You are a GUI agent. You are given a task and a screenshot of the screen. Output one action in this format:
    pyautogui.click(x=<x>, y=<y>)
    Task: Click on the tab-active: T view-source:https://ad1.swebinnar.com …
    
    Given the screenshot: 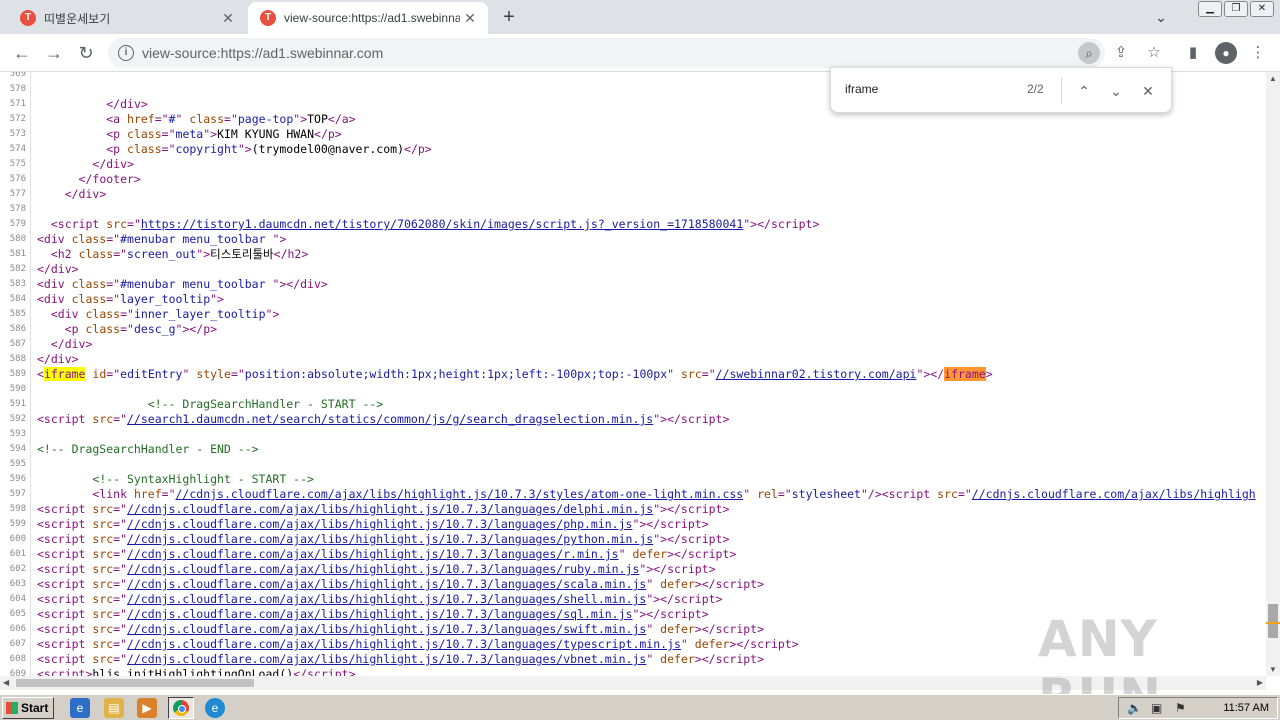 What is the action you would take?
    pyautogui.click(x=368, y=18)
    